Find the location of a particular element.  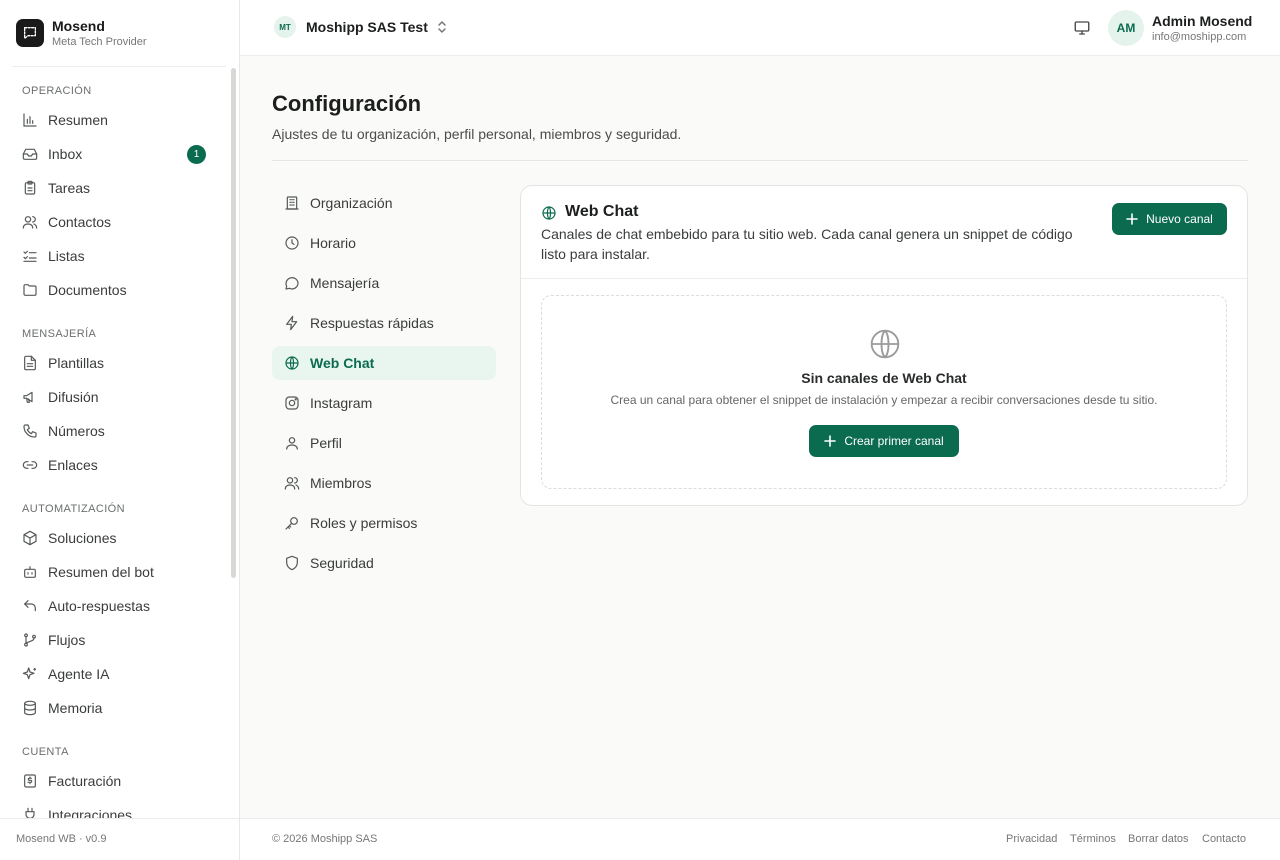

settings-item-label: Respuestas rápidas is located at coordinates (372, 323).